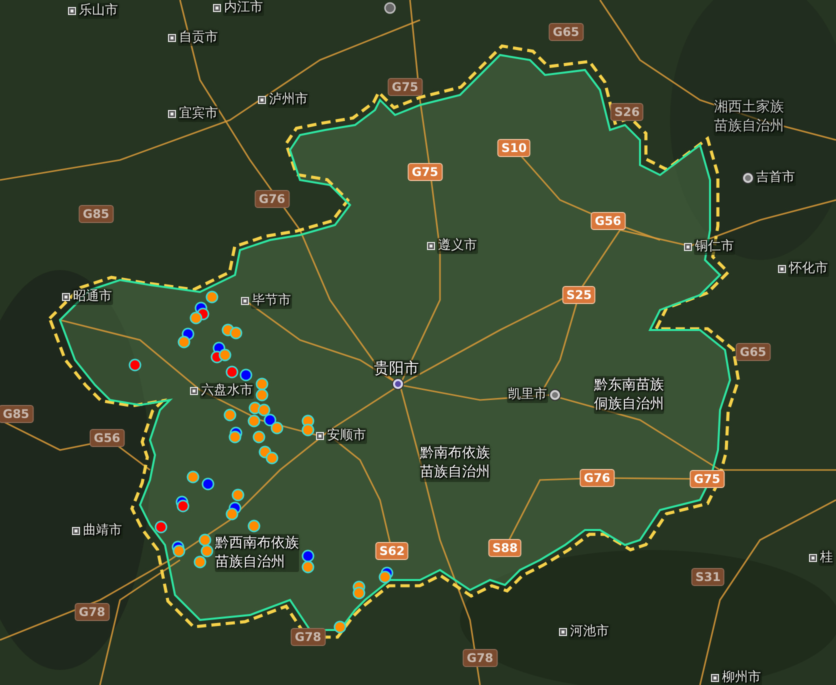 The height and width of the screenshot is (685, 836). Describe the element at coordinates (514, 148) in the screenshot. I see `highway-shield: S10` at that location.